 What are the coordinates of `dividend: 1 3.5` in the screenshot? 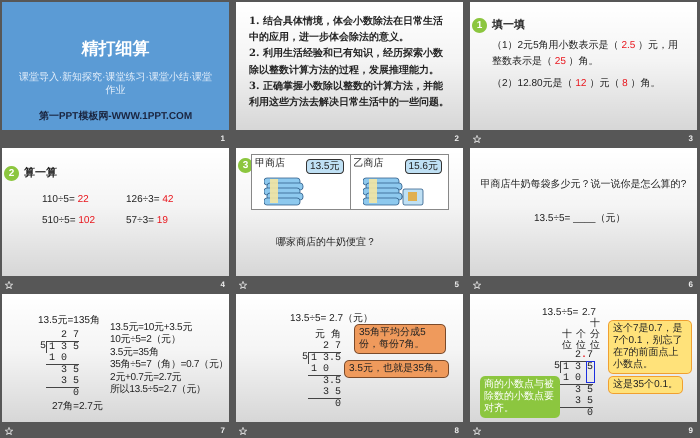 It's located at (326, 358).